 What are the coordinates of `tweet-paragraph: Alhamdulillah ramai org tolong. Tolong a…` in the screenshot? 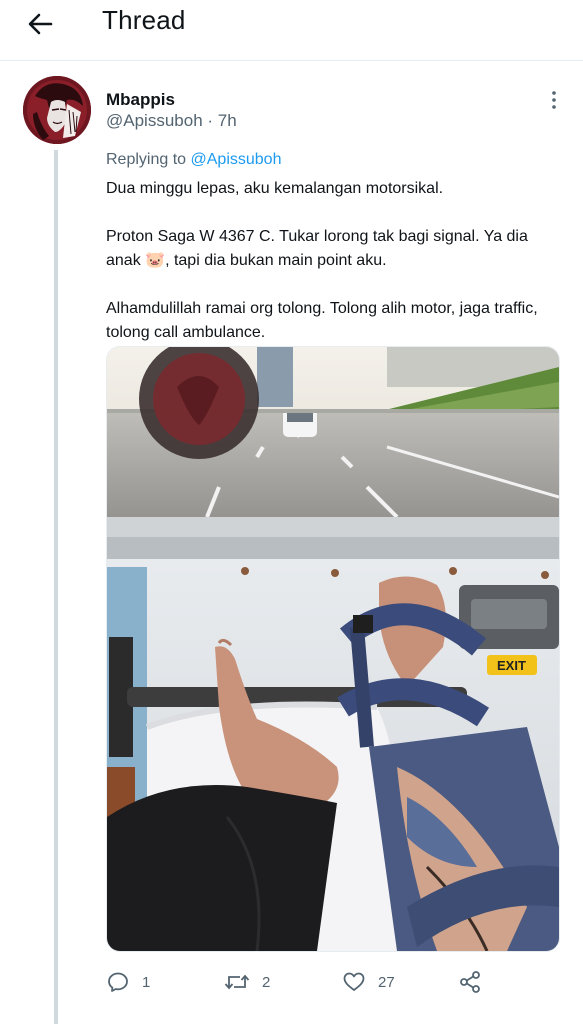 It's located at (322, 320).